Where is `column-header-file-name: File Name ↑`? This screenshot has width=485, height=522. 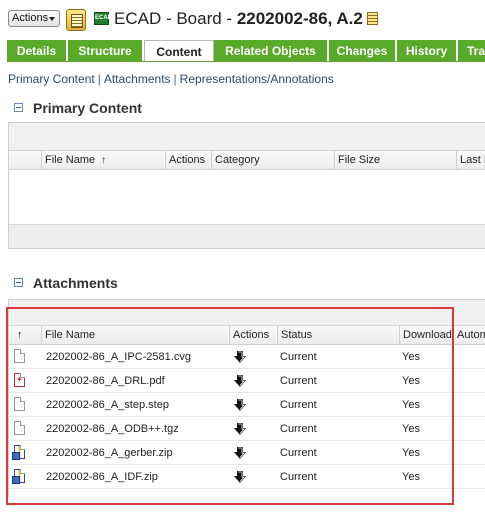
column-header-file-name: File Name ↑ is located at coordinates (103, 160).